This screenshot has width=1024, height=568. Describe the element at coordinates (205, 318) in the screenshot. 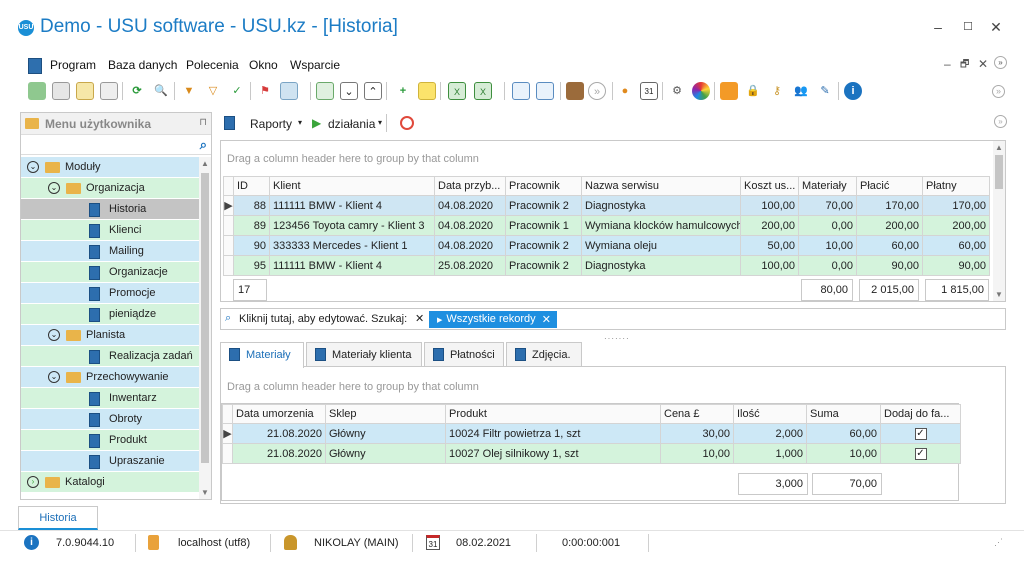

I see `menu-scroll-thumb` at that location.